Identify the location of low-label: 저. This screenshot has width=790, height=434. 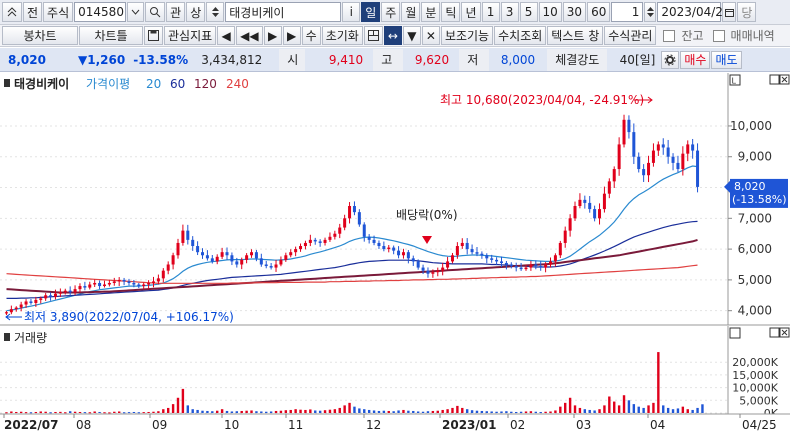
(474, 59).